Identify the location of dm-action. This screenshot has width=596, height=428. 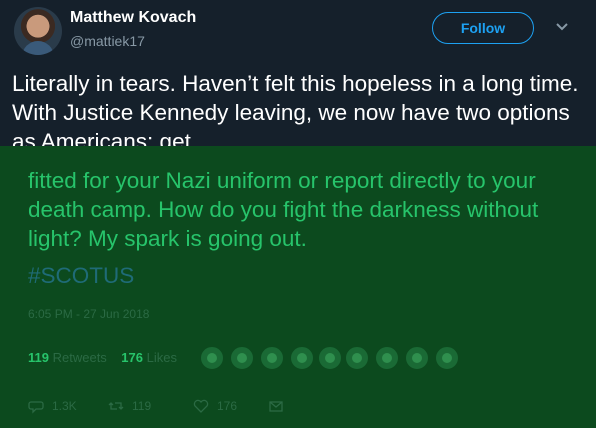
(276, 406).